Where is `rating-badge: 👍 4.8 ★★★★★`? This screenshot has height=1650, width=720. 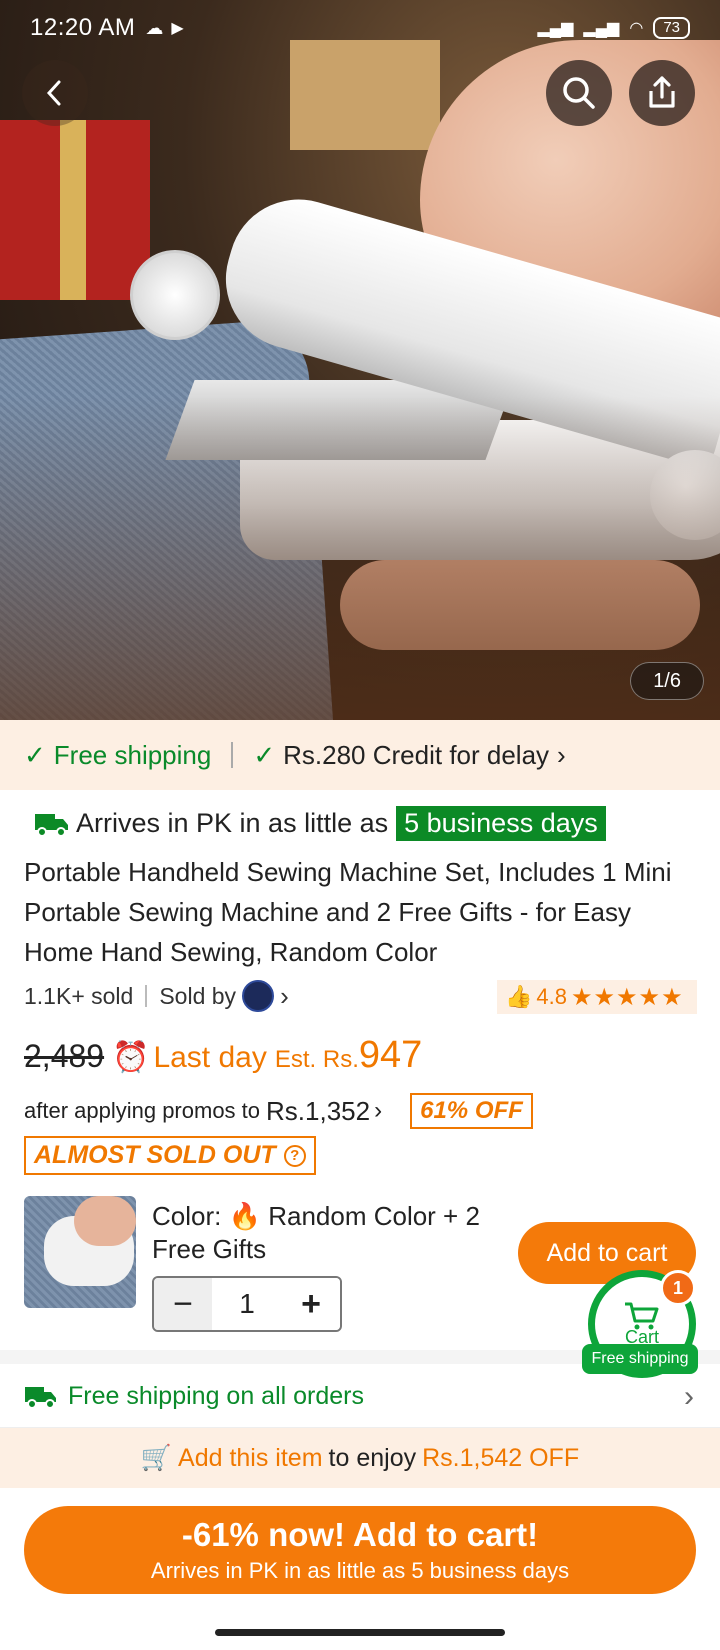
rating-badge: 👍 4.8 ★★★★★ is located at coordinates (597, 997).